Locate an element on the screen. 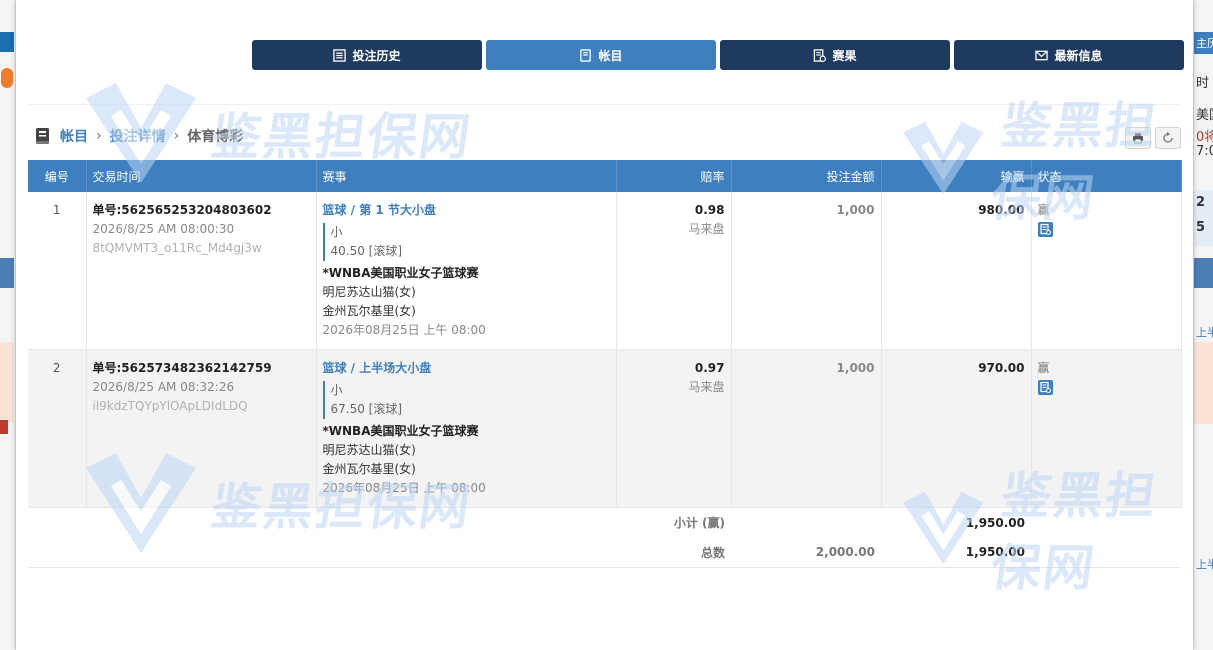 This screenshot has height=650, width=1213. background-bar is located at coordinates (7, 273).